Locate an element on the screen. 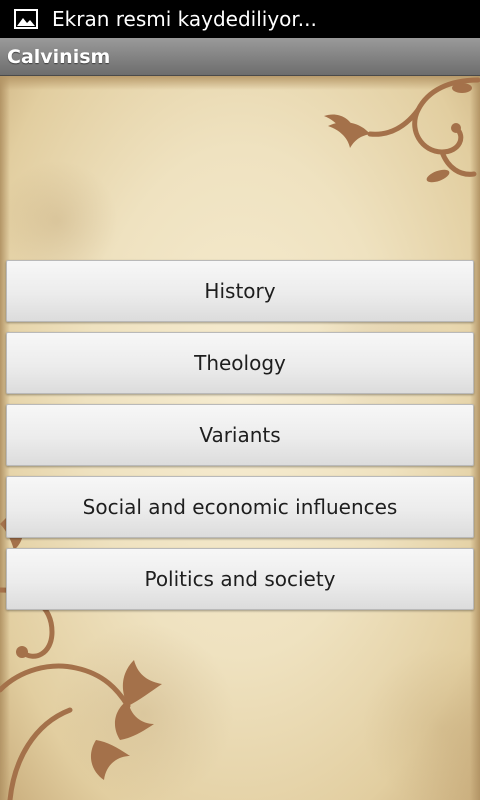  app-title: Calvinism is located at coordinates (59, 56).